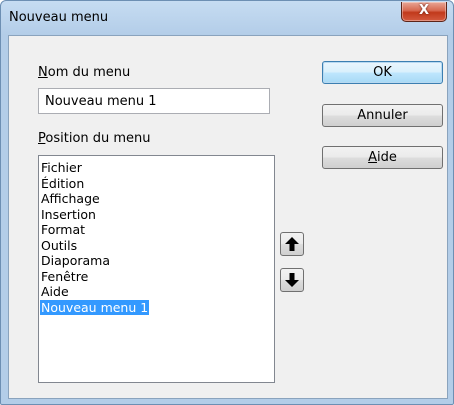 This screenshot has height=405, width=454. Describe the element at coordinates (156, 307) in the screenshot. I see `list-item: Nouveau menu 1` at that location.